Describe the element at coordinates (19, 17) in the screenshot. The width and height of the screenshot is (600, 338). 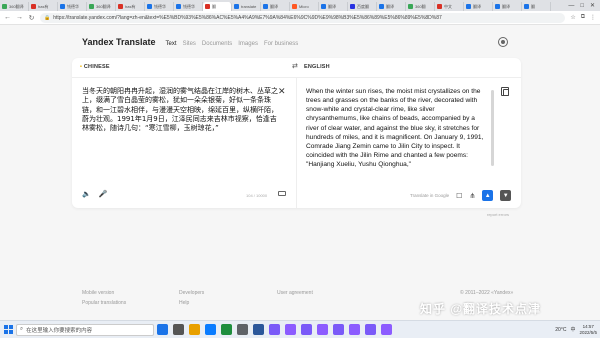
I see `forward-icon: →` at that location.